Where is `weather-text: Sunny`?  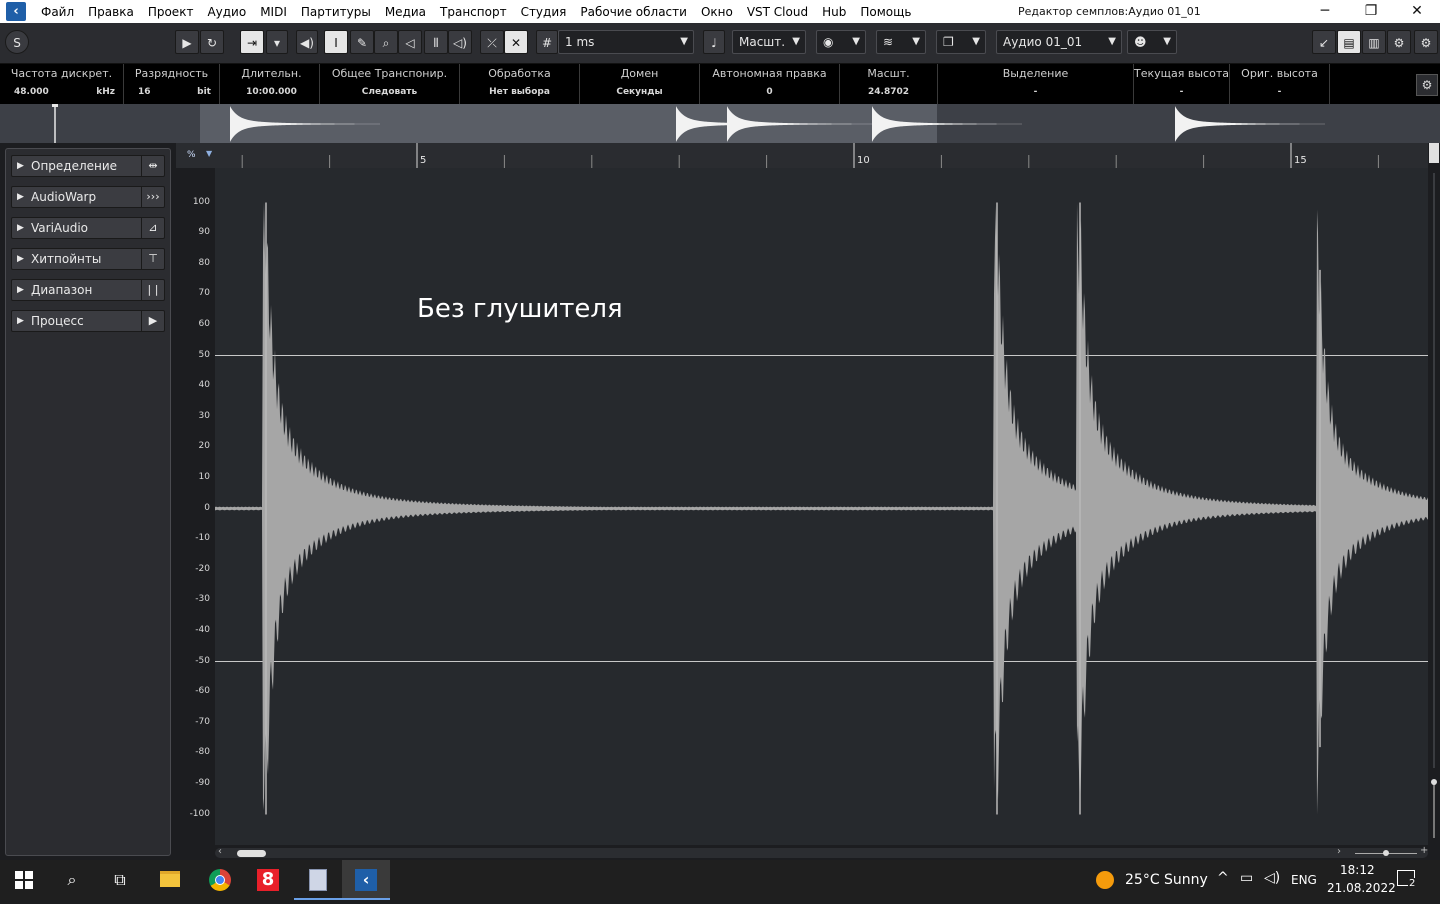 weather-text: Sunny is located at coordinates (1186, 880).